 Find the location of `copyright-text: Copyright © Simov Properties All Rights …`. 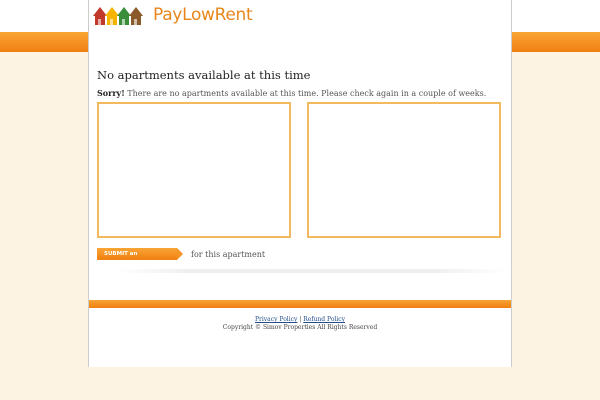

copyright-text: Copyright © Simov Properties All Rights … is located at coordinates (300, 327).